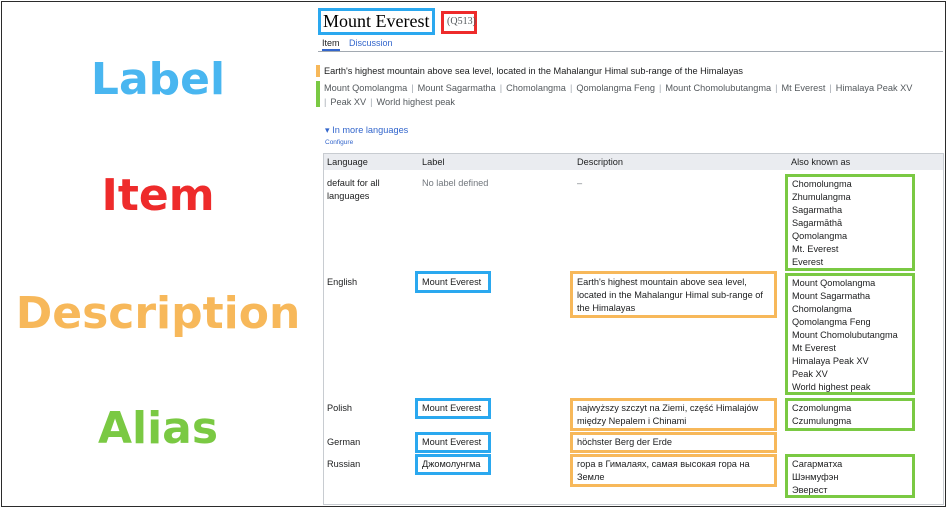 This screenshot has width=949, height=510. Describe the element at coordinates (822, 309) in the screenshot. I see `alias-entry: Chomolangma` at that location.